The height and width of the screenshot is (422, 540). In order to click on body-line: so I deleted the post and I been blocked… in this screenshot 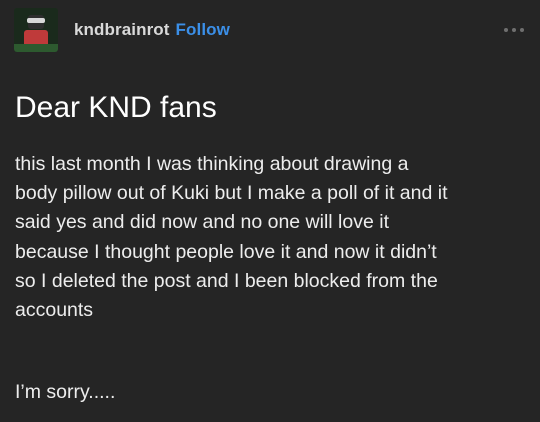, I will do `click(226, 280)`.